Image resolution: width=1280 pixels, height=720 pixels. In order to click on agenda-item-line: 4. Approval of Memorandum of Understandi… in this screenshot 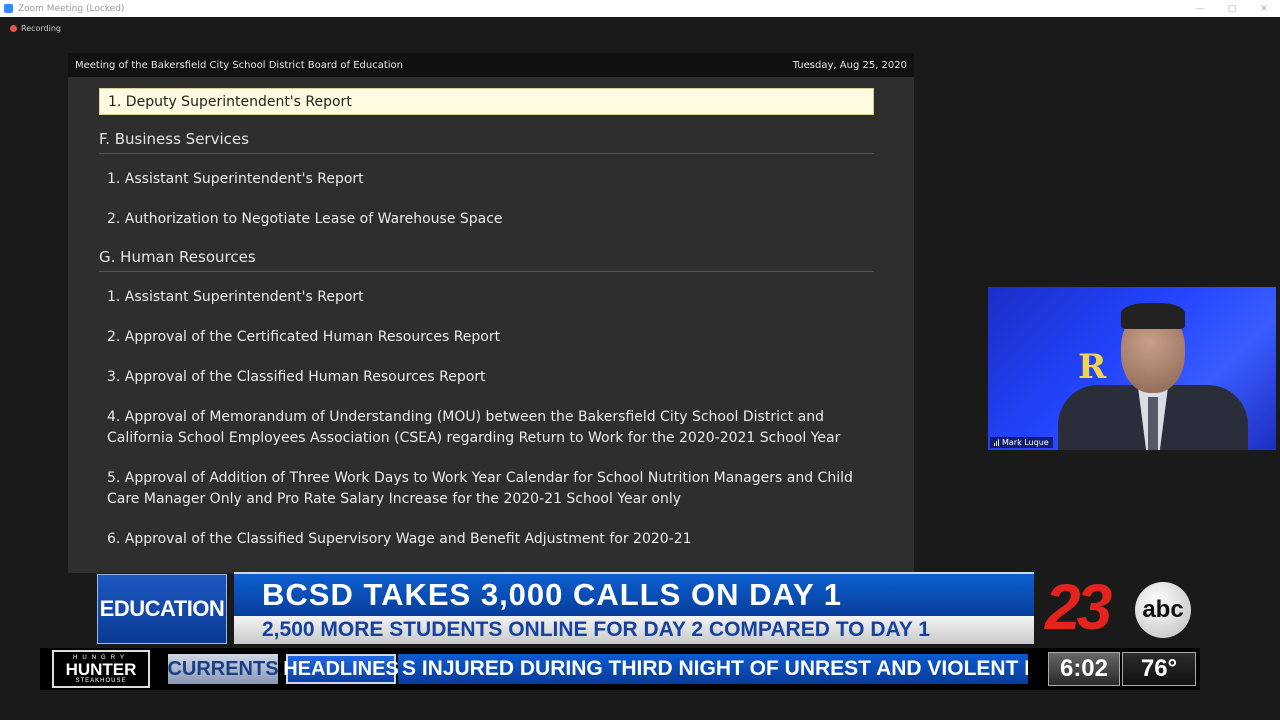, I will do `click(465, 417)`.